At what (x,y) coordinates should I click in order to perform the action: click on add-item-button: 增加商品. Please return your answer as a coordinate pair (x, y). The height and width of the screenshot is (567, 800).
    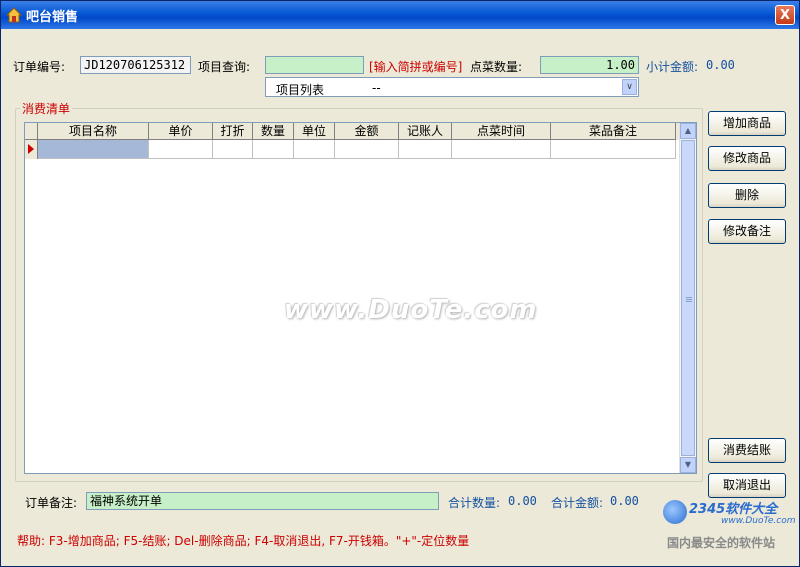
    Looking at the image, I should click on (747, 123).